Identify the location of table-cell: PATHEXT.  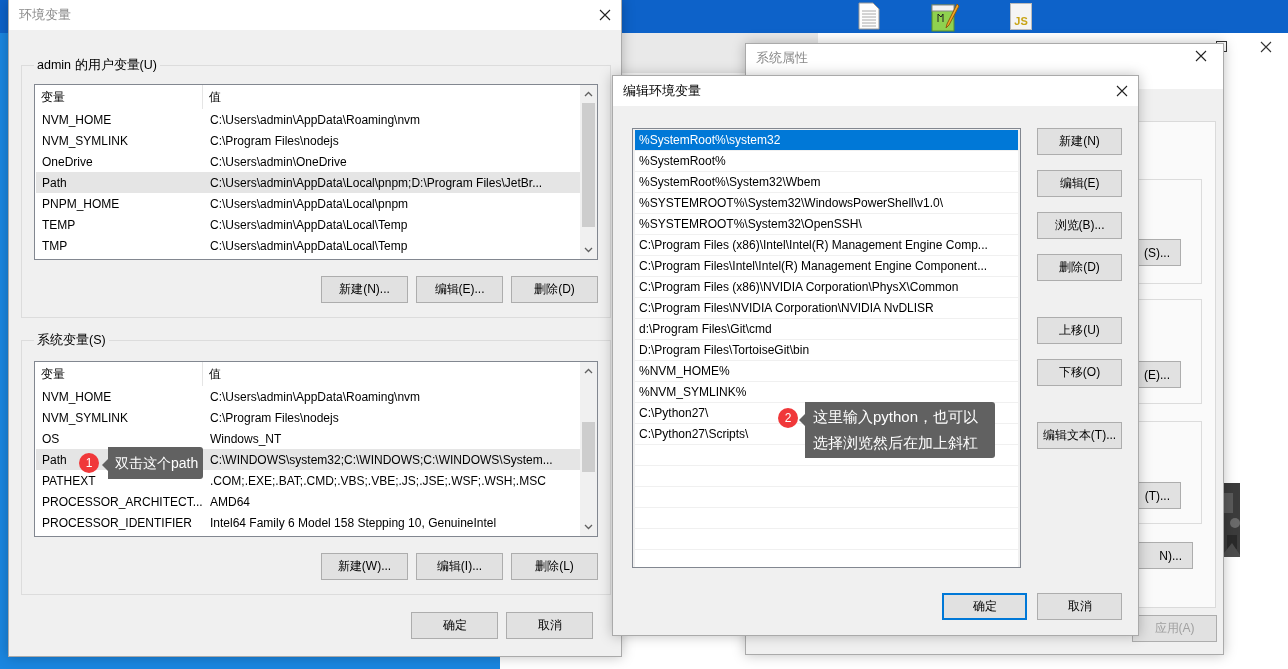
(69, 480).